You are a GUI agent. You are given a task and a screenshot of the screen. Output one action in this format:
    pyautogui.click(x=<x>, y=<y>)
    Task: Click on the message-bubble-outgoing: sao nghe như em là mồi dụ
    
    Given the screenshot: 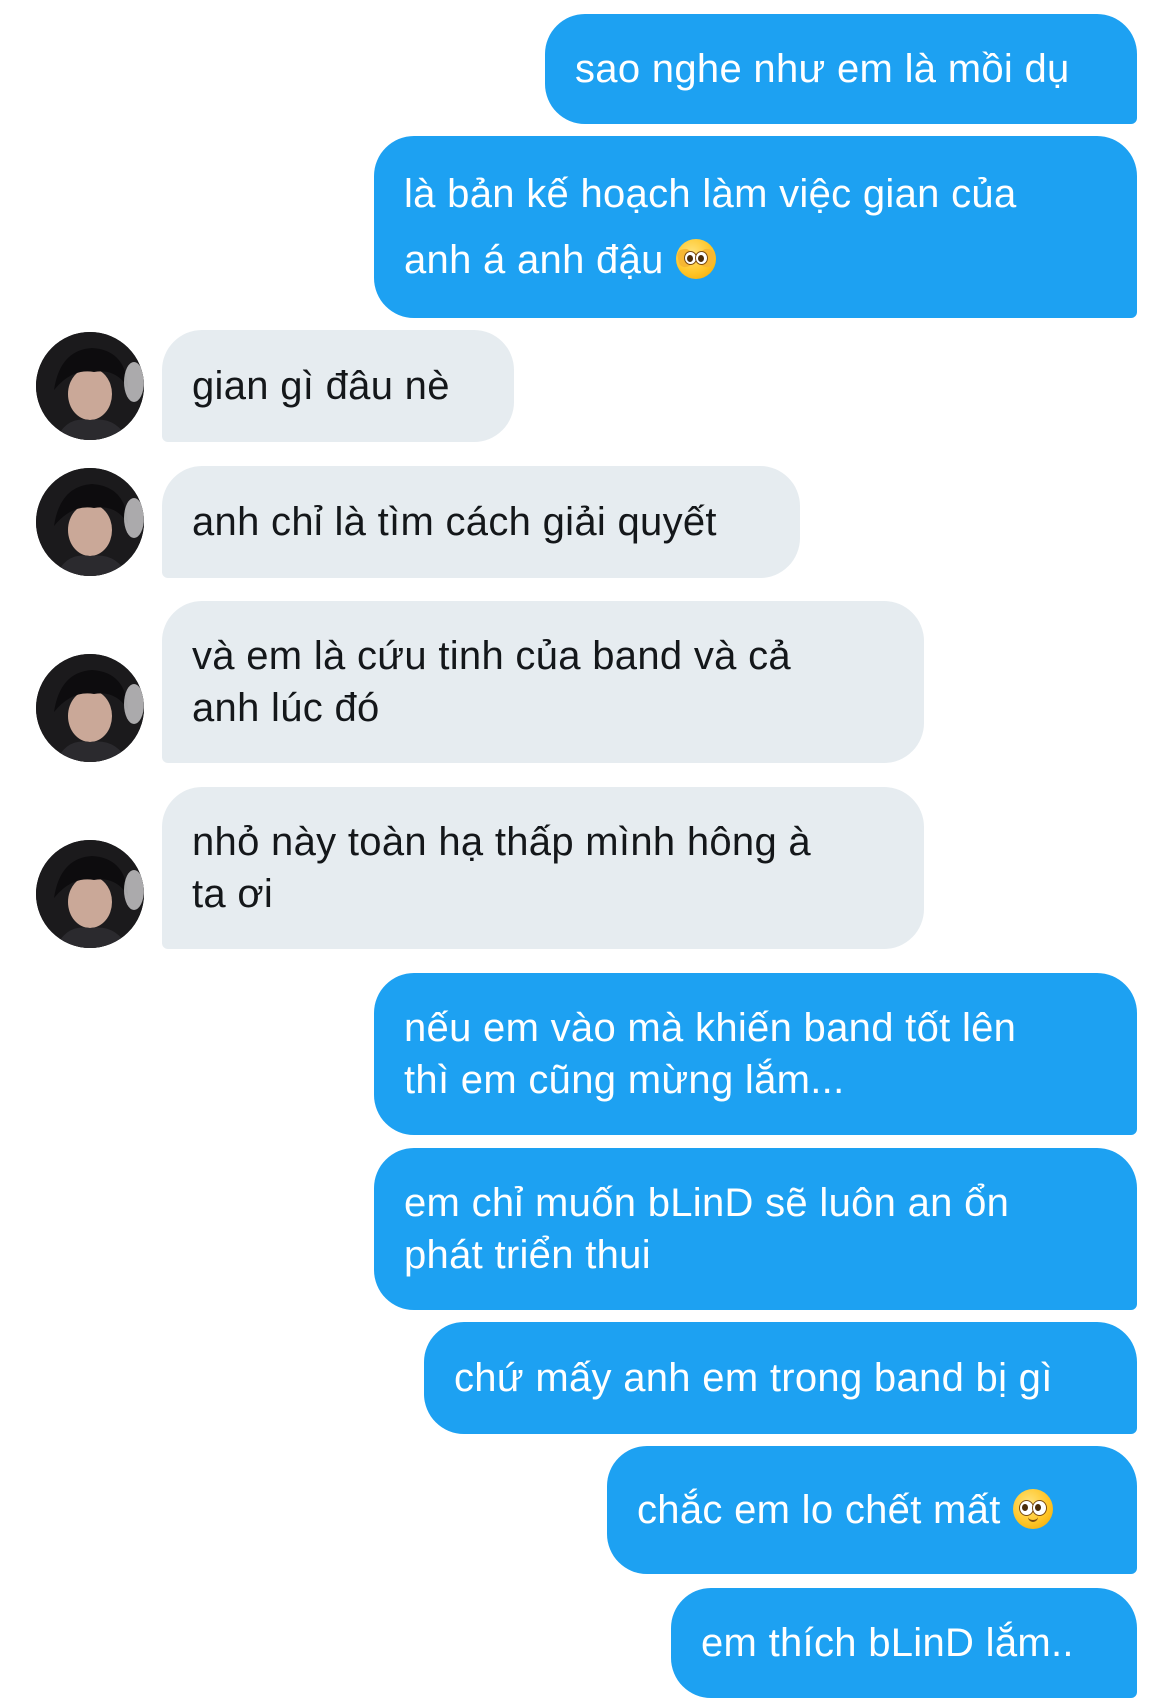 What is the action you would take?
    pyautogui.click(x=841, y=69)
    